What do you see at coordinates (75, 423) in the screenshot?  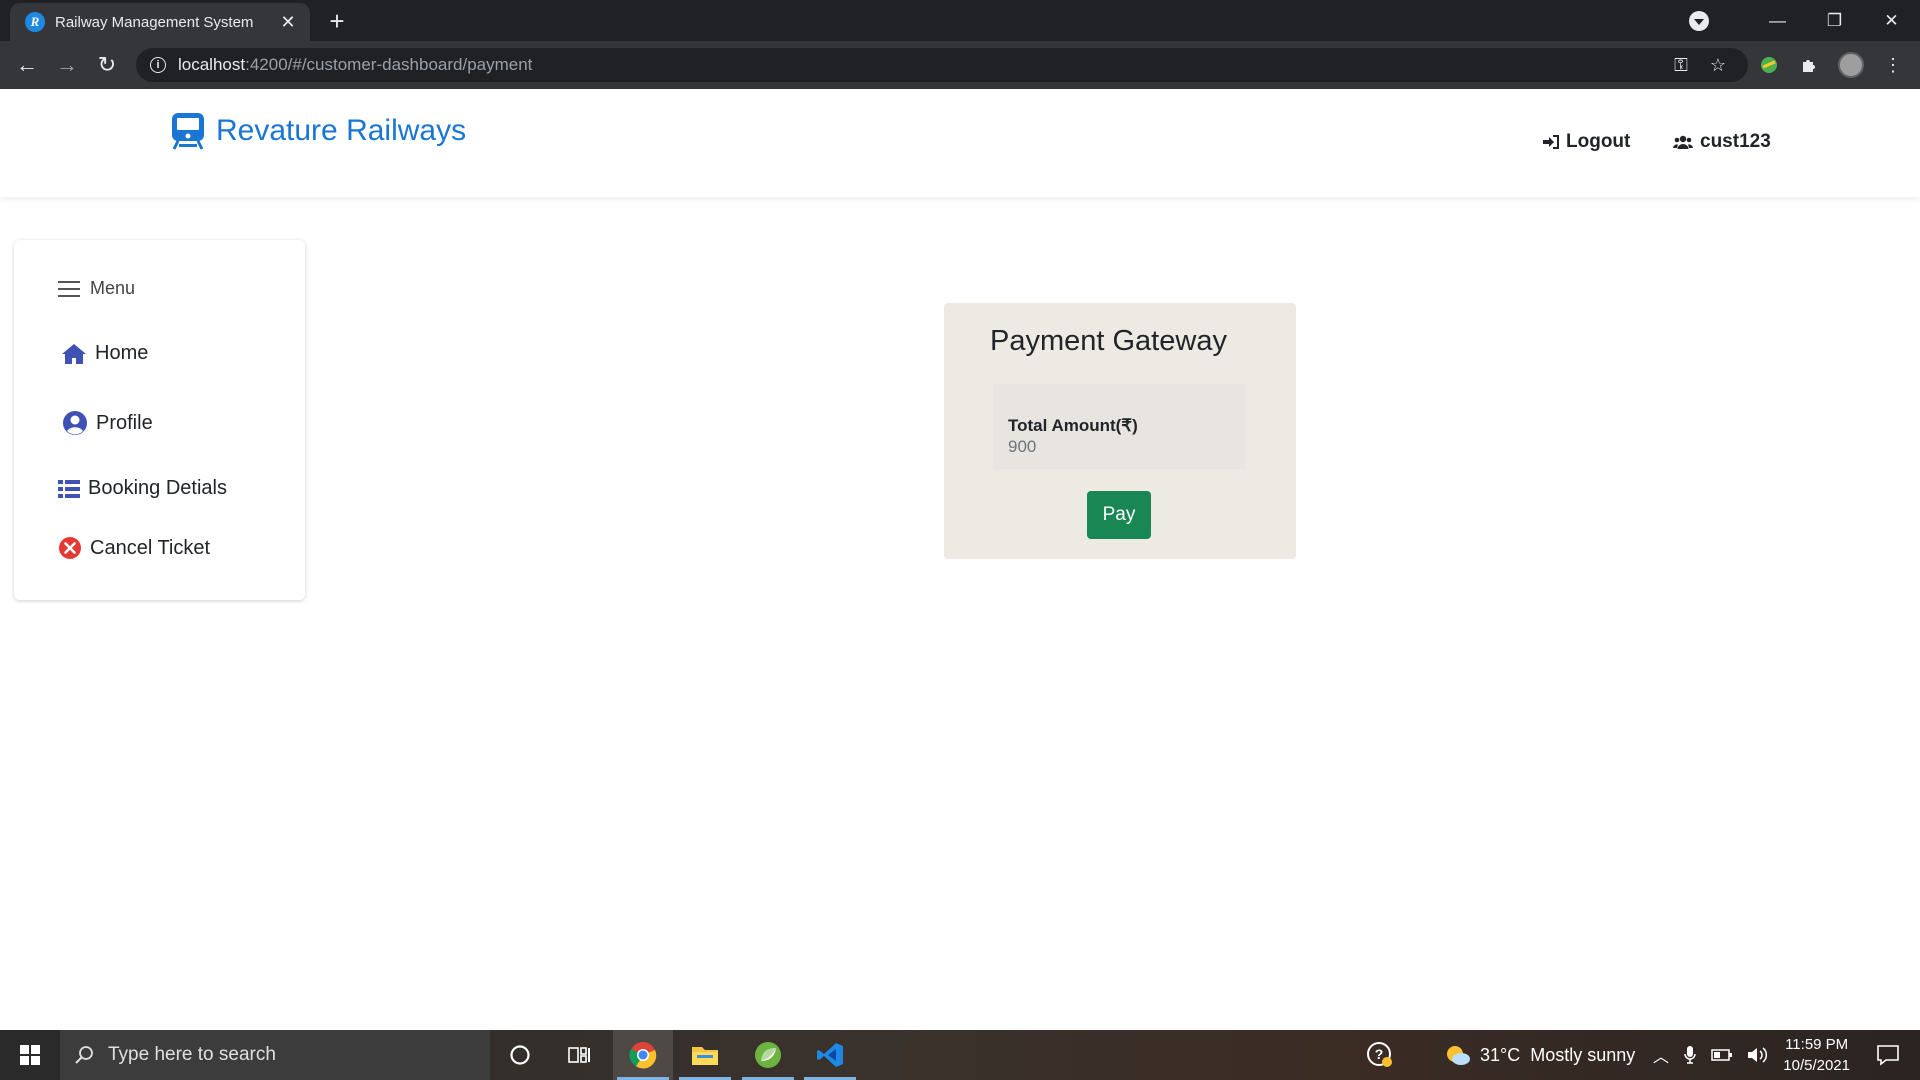 I see `user-circle-icon` at bounding box center [75, 423].